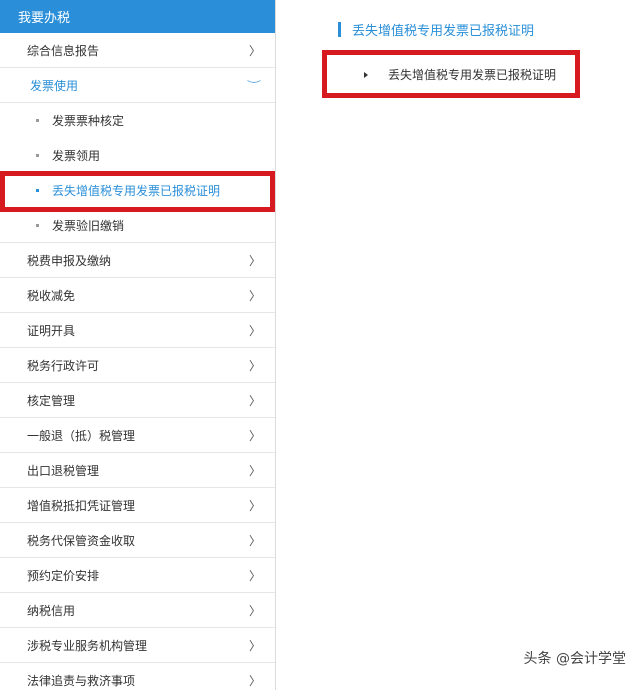 This screenshot has width=640, height=690. What do you see at coordinates (81, 435) in the screenshot?
I see `menu-item-label: 一般退（抵）税管理` at bounding box center [81, 435].